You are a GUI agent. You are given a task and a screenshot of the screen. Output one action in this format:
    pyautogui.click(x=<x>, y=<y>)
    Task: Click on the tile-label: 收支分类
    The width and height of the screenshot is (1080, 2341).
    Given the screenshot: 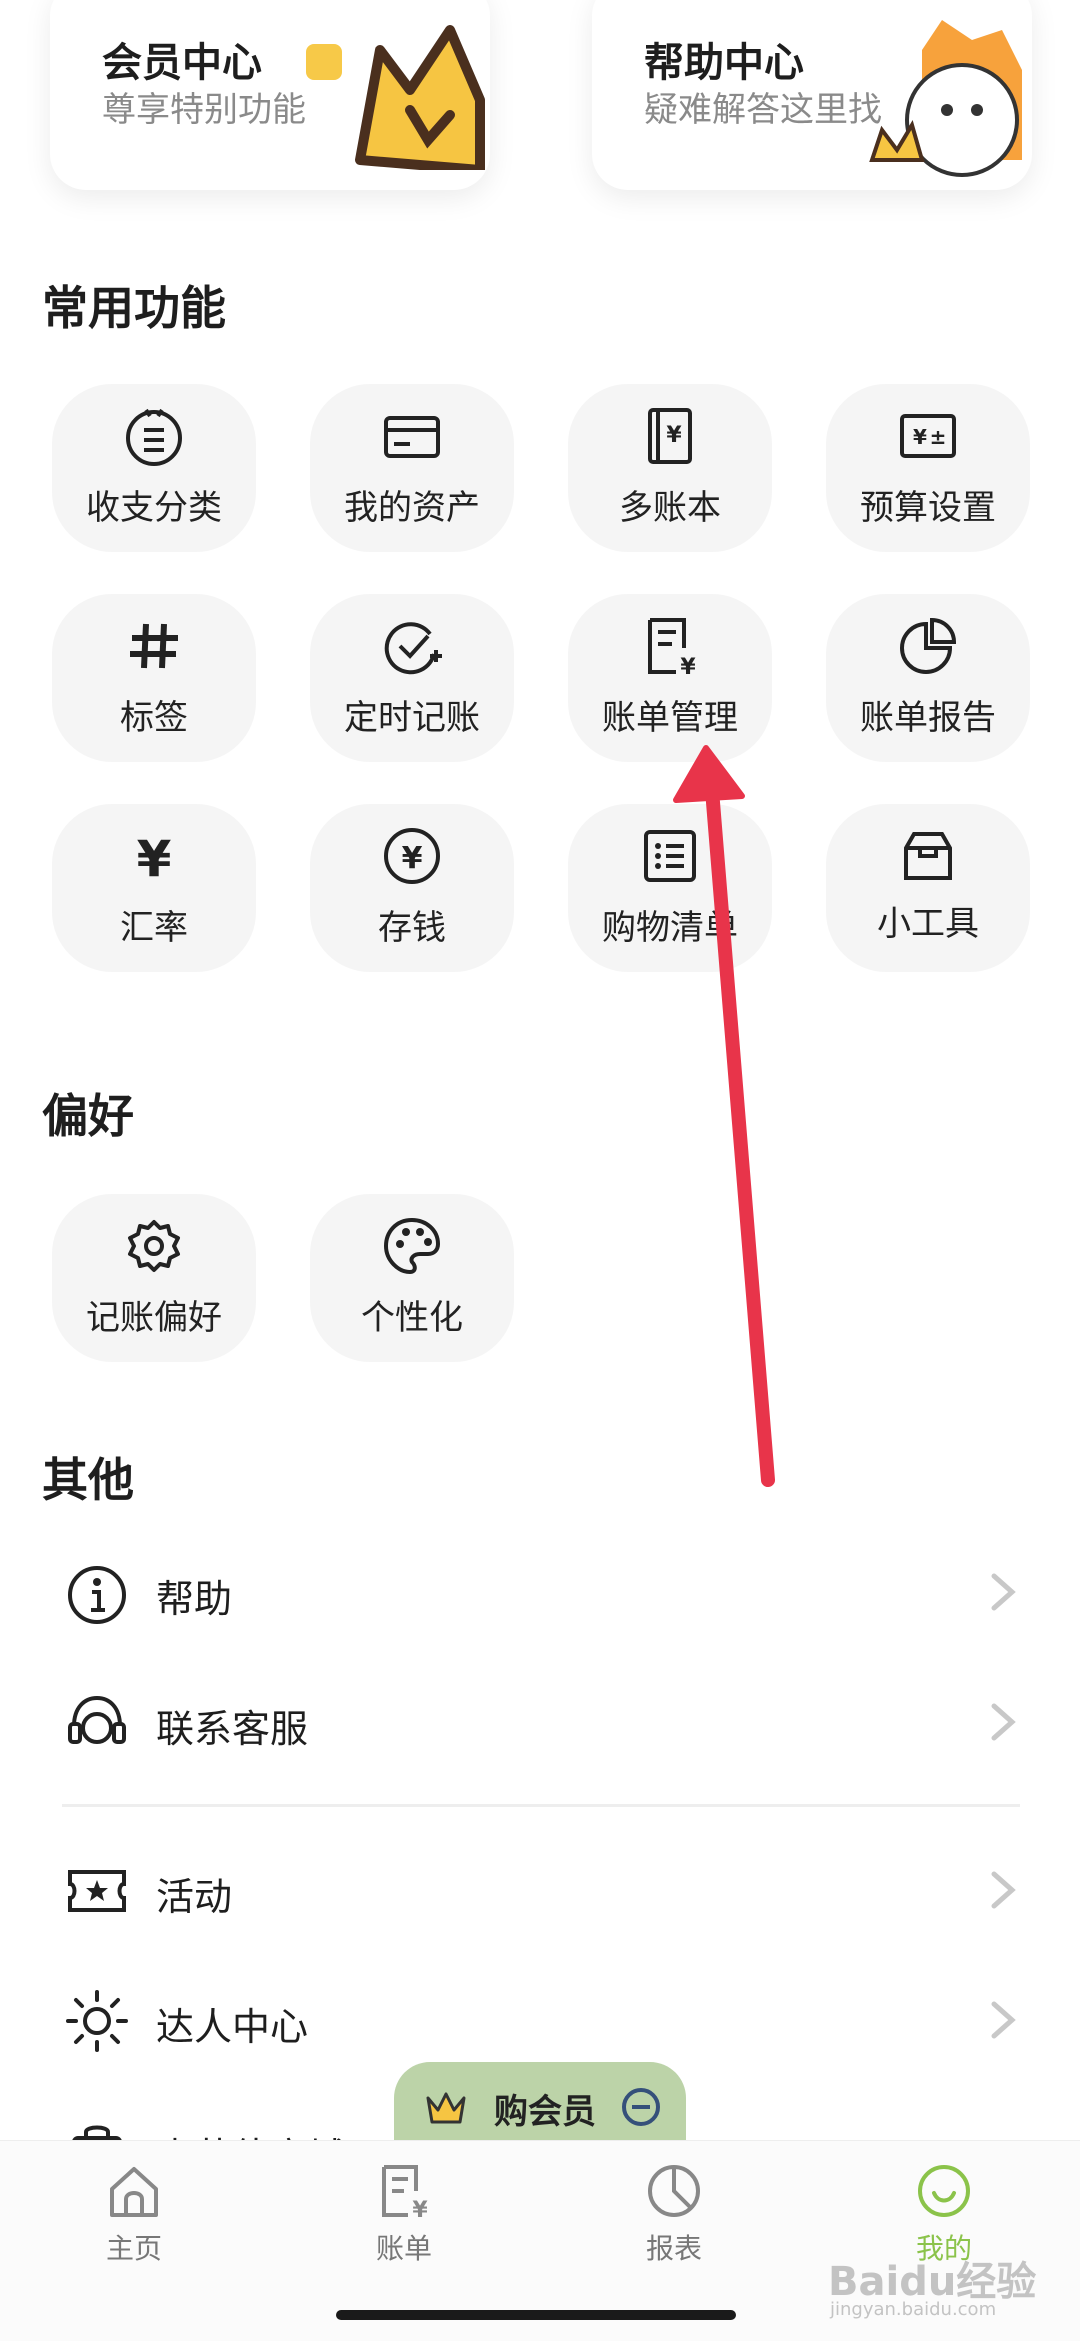 What is the action you would take?
    pyautogui.click(x=154, y=508)
    